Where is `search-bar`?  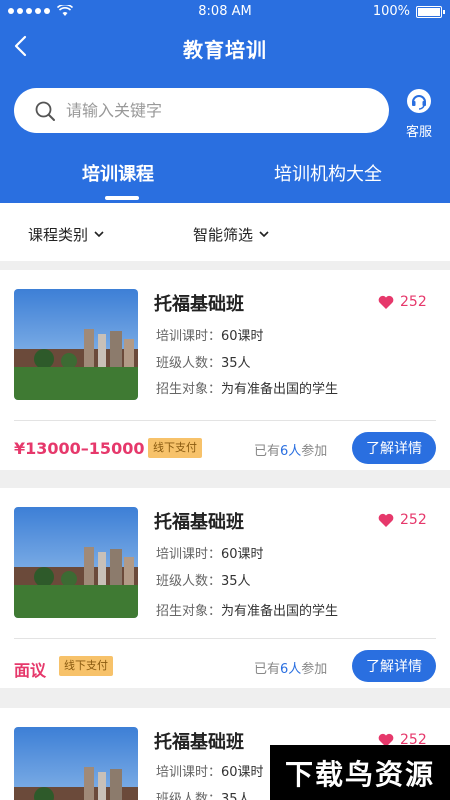
search-bar is located at coordinates (201, 110).